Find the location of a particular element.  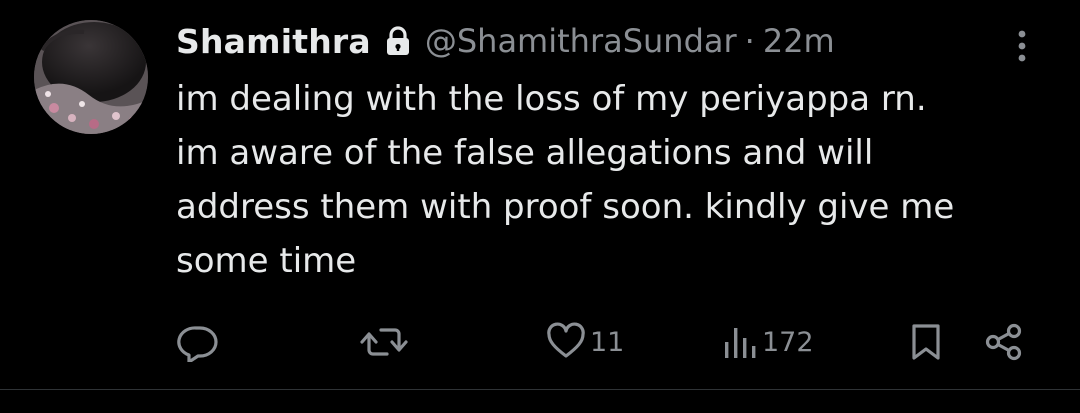

share-icon is located at coordinates (1004, 342).